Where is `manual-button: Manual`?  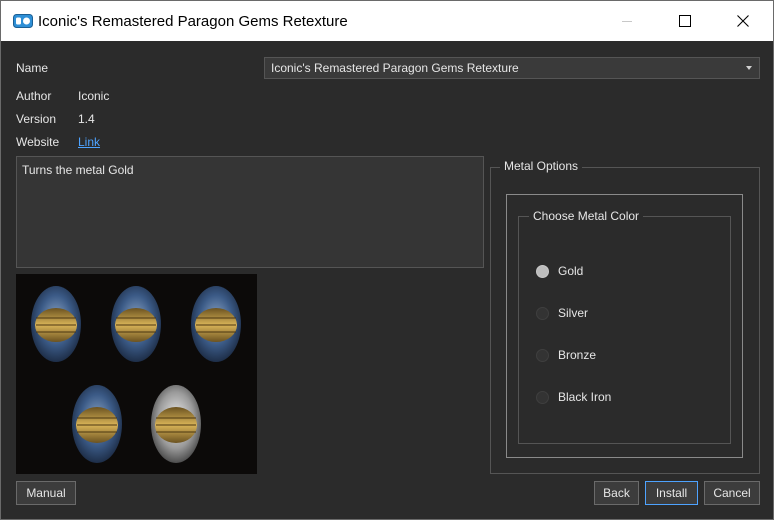 manual-button: Manual is located at coordinates (46, 493).